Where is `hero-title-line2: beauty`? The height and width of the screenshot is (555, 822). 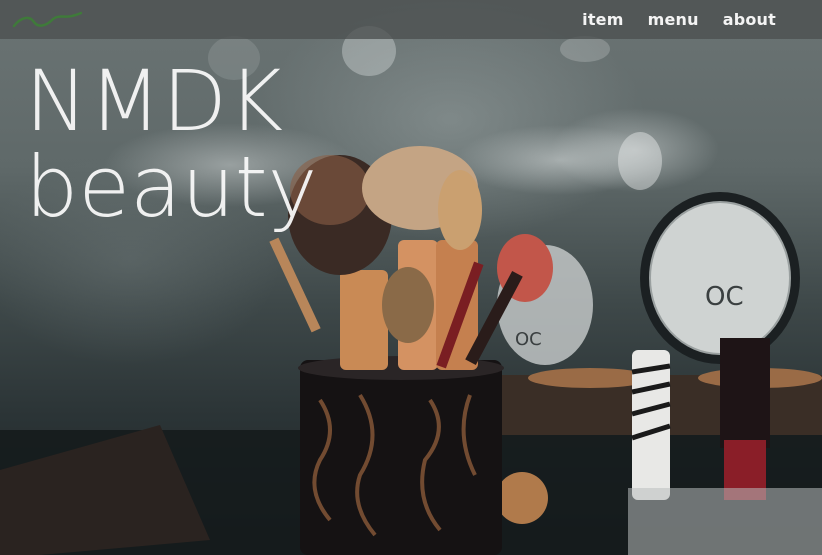 hero-title-line2: beauty is located at coordinates (171, 187).